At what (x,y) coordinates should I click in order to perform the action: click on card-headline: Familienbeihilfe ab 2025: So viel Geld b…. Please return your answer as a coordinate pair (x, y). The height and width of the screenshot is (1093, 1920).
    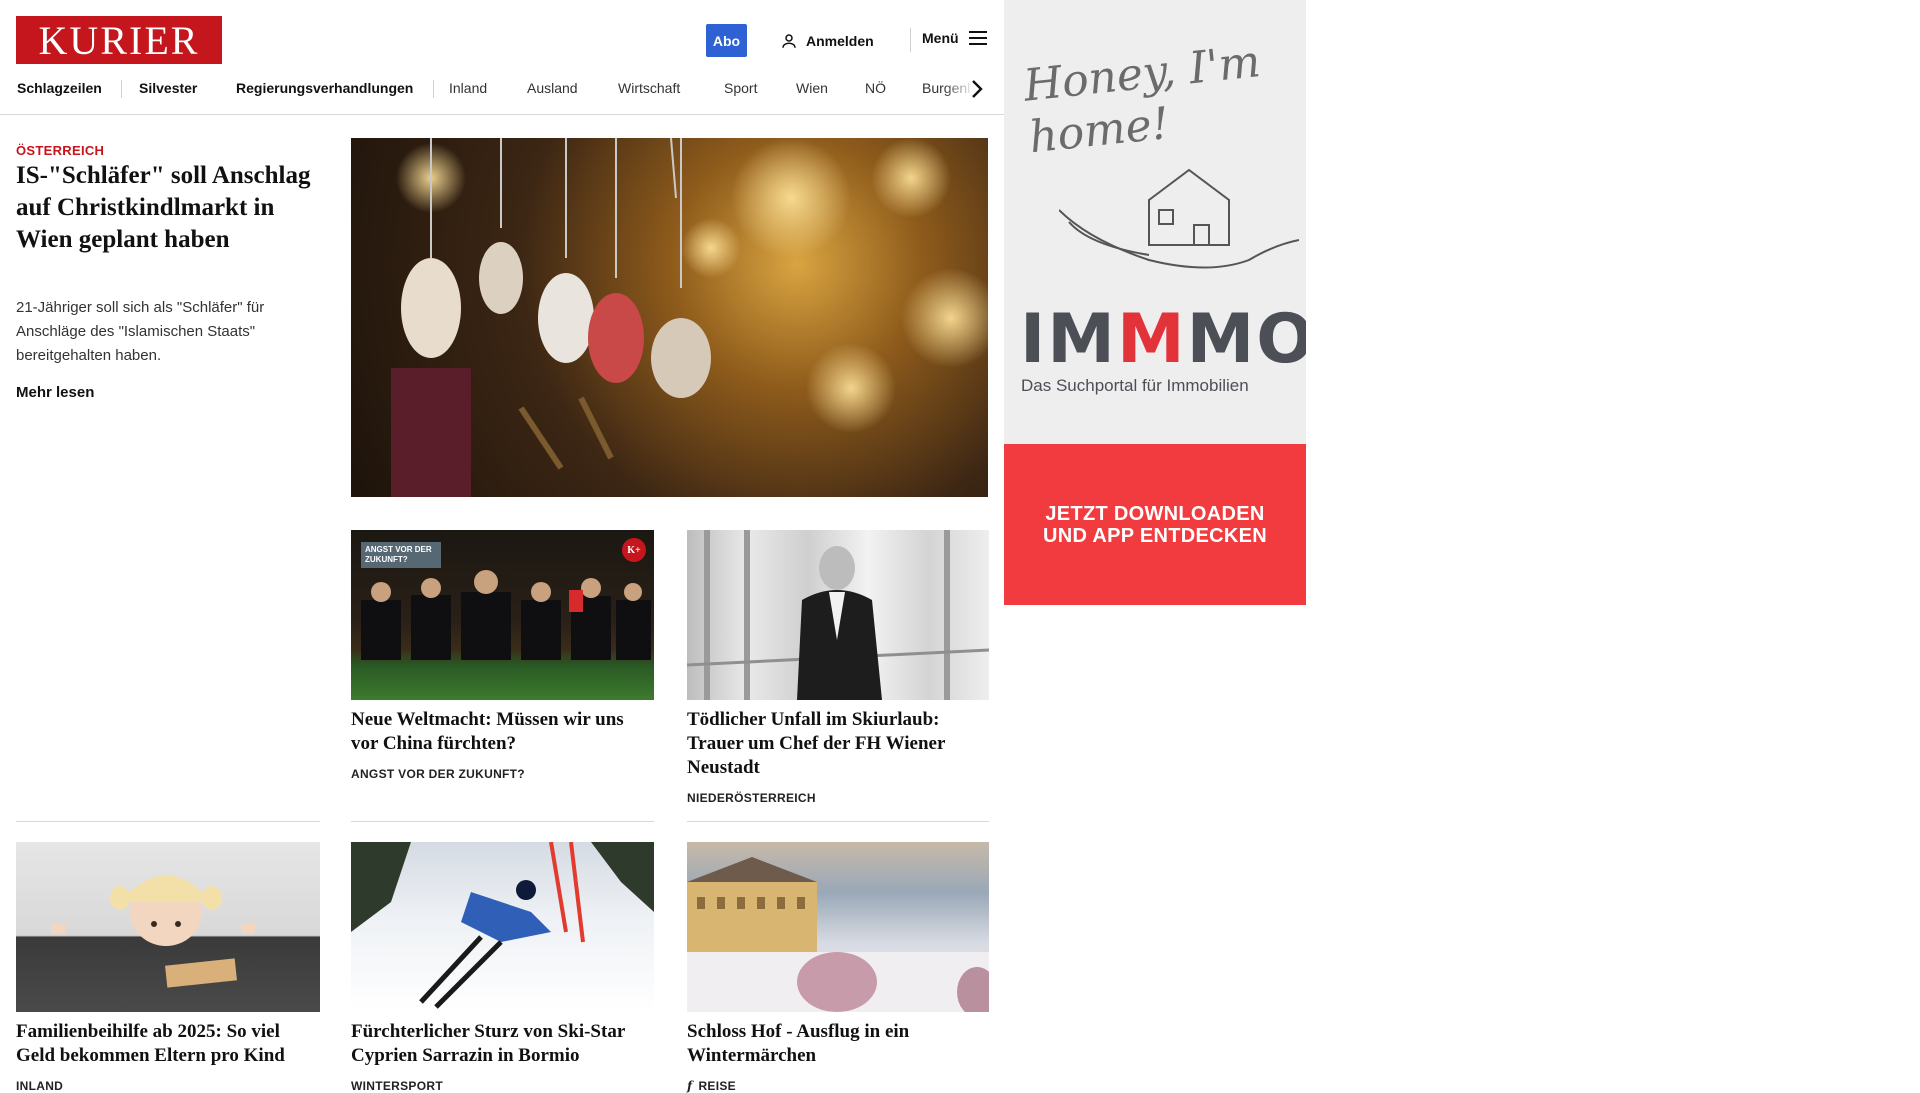
    Looking at the image, I should click on (168, 1044).